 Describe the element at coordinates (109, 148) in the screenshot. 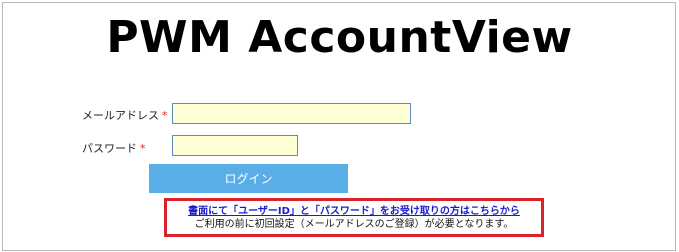

I see `password-label: パスワード` at that location.